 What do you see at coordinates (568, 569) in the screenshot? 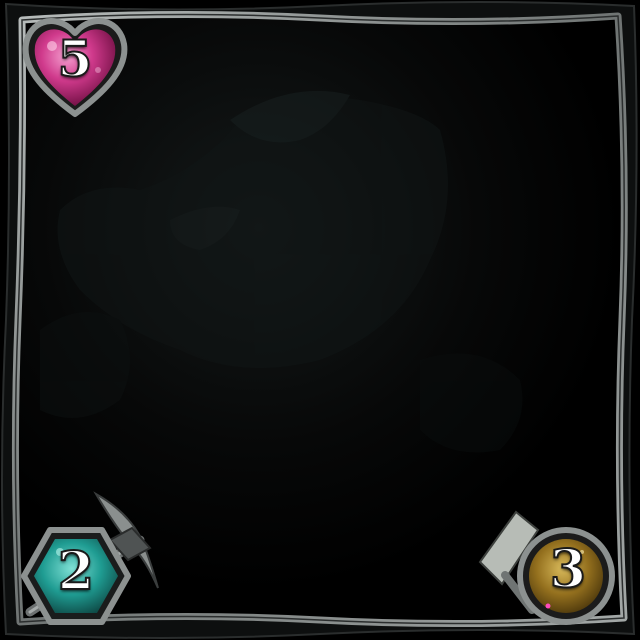
I see `durability-value: 3` at bounding box center [568, 569].